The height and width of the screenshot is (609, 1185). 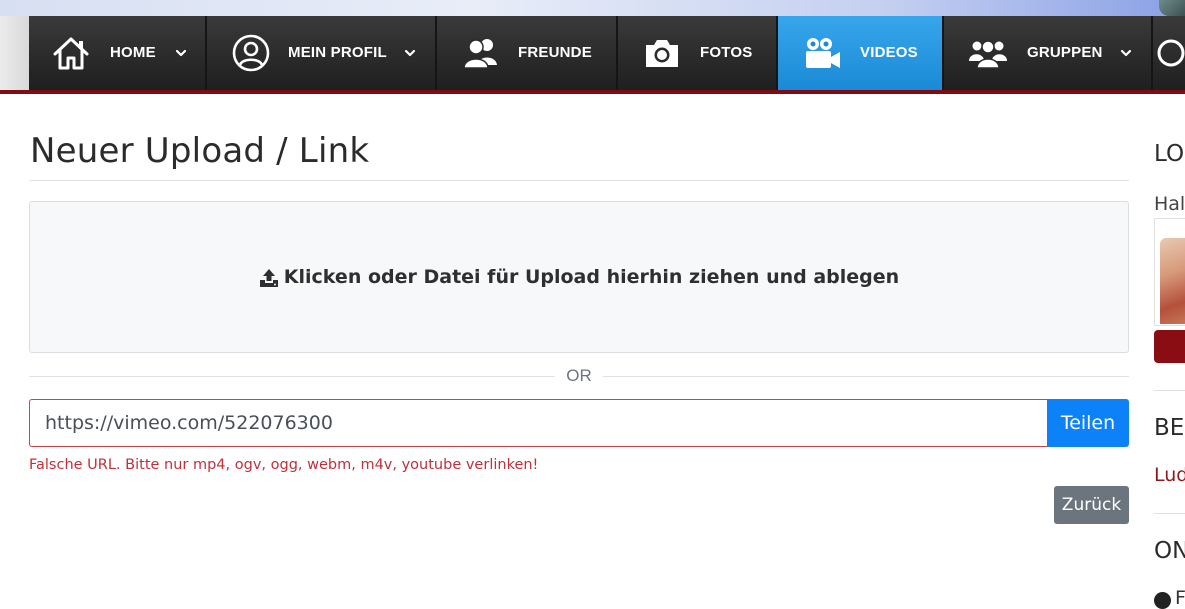 I want to click on sidebar-link: Lud, so click(x=1169, y=475).